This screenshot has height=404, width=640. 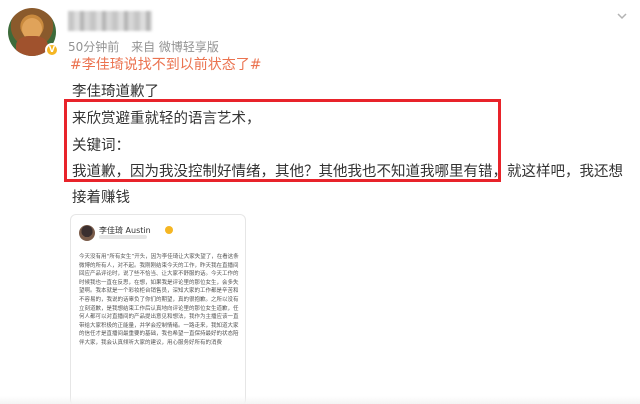 What do you see at coordinates (32, 46) in the screenshot?
I see `avatar-body` at bounding box center [32, 46].